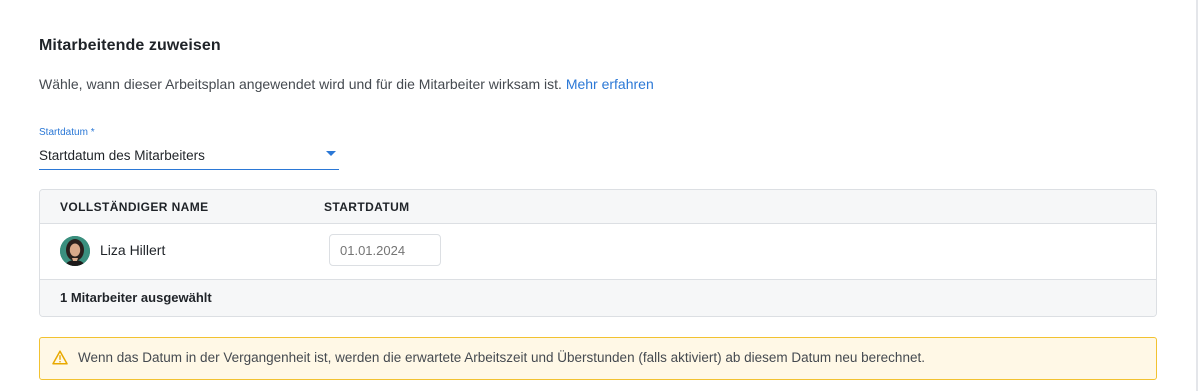 The image size is (1198, 391). I want to click on table-footer: 1 Mitarbeiter ausgewählt, so click(598, 298).